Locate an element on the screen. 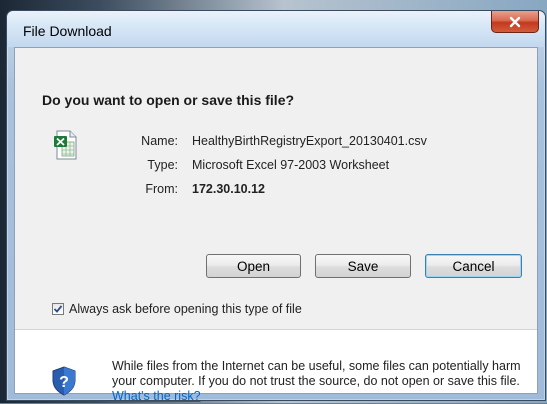 The image size is (547, 404). close-icon is located at coordinates (515, 21).